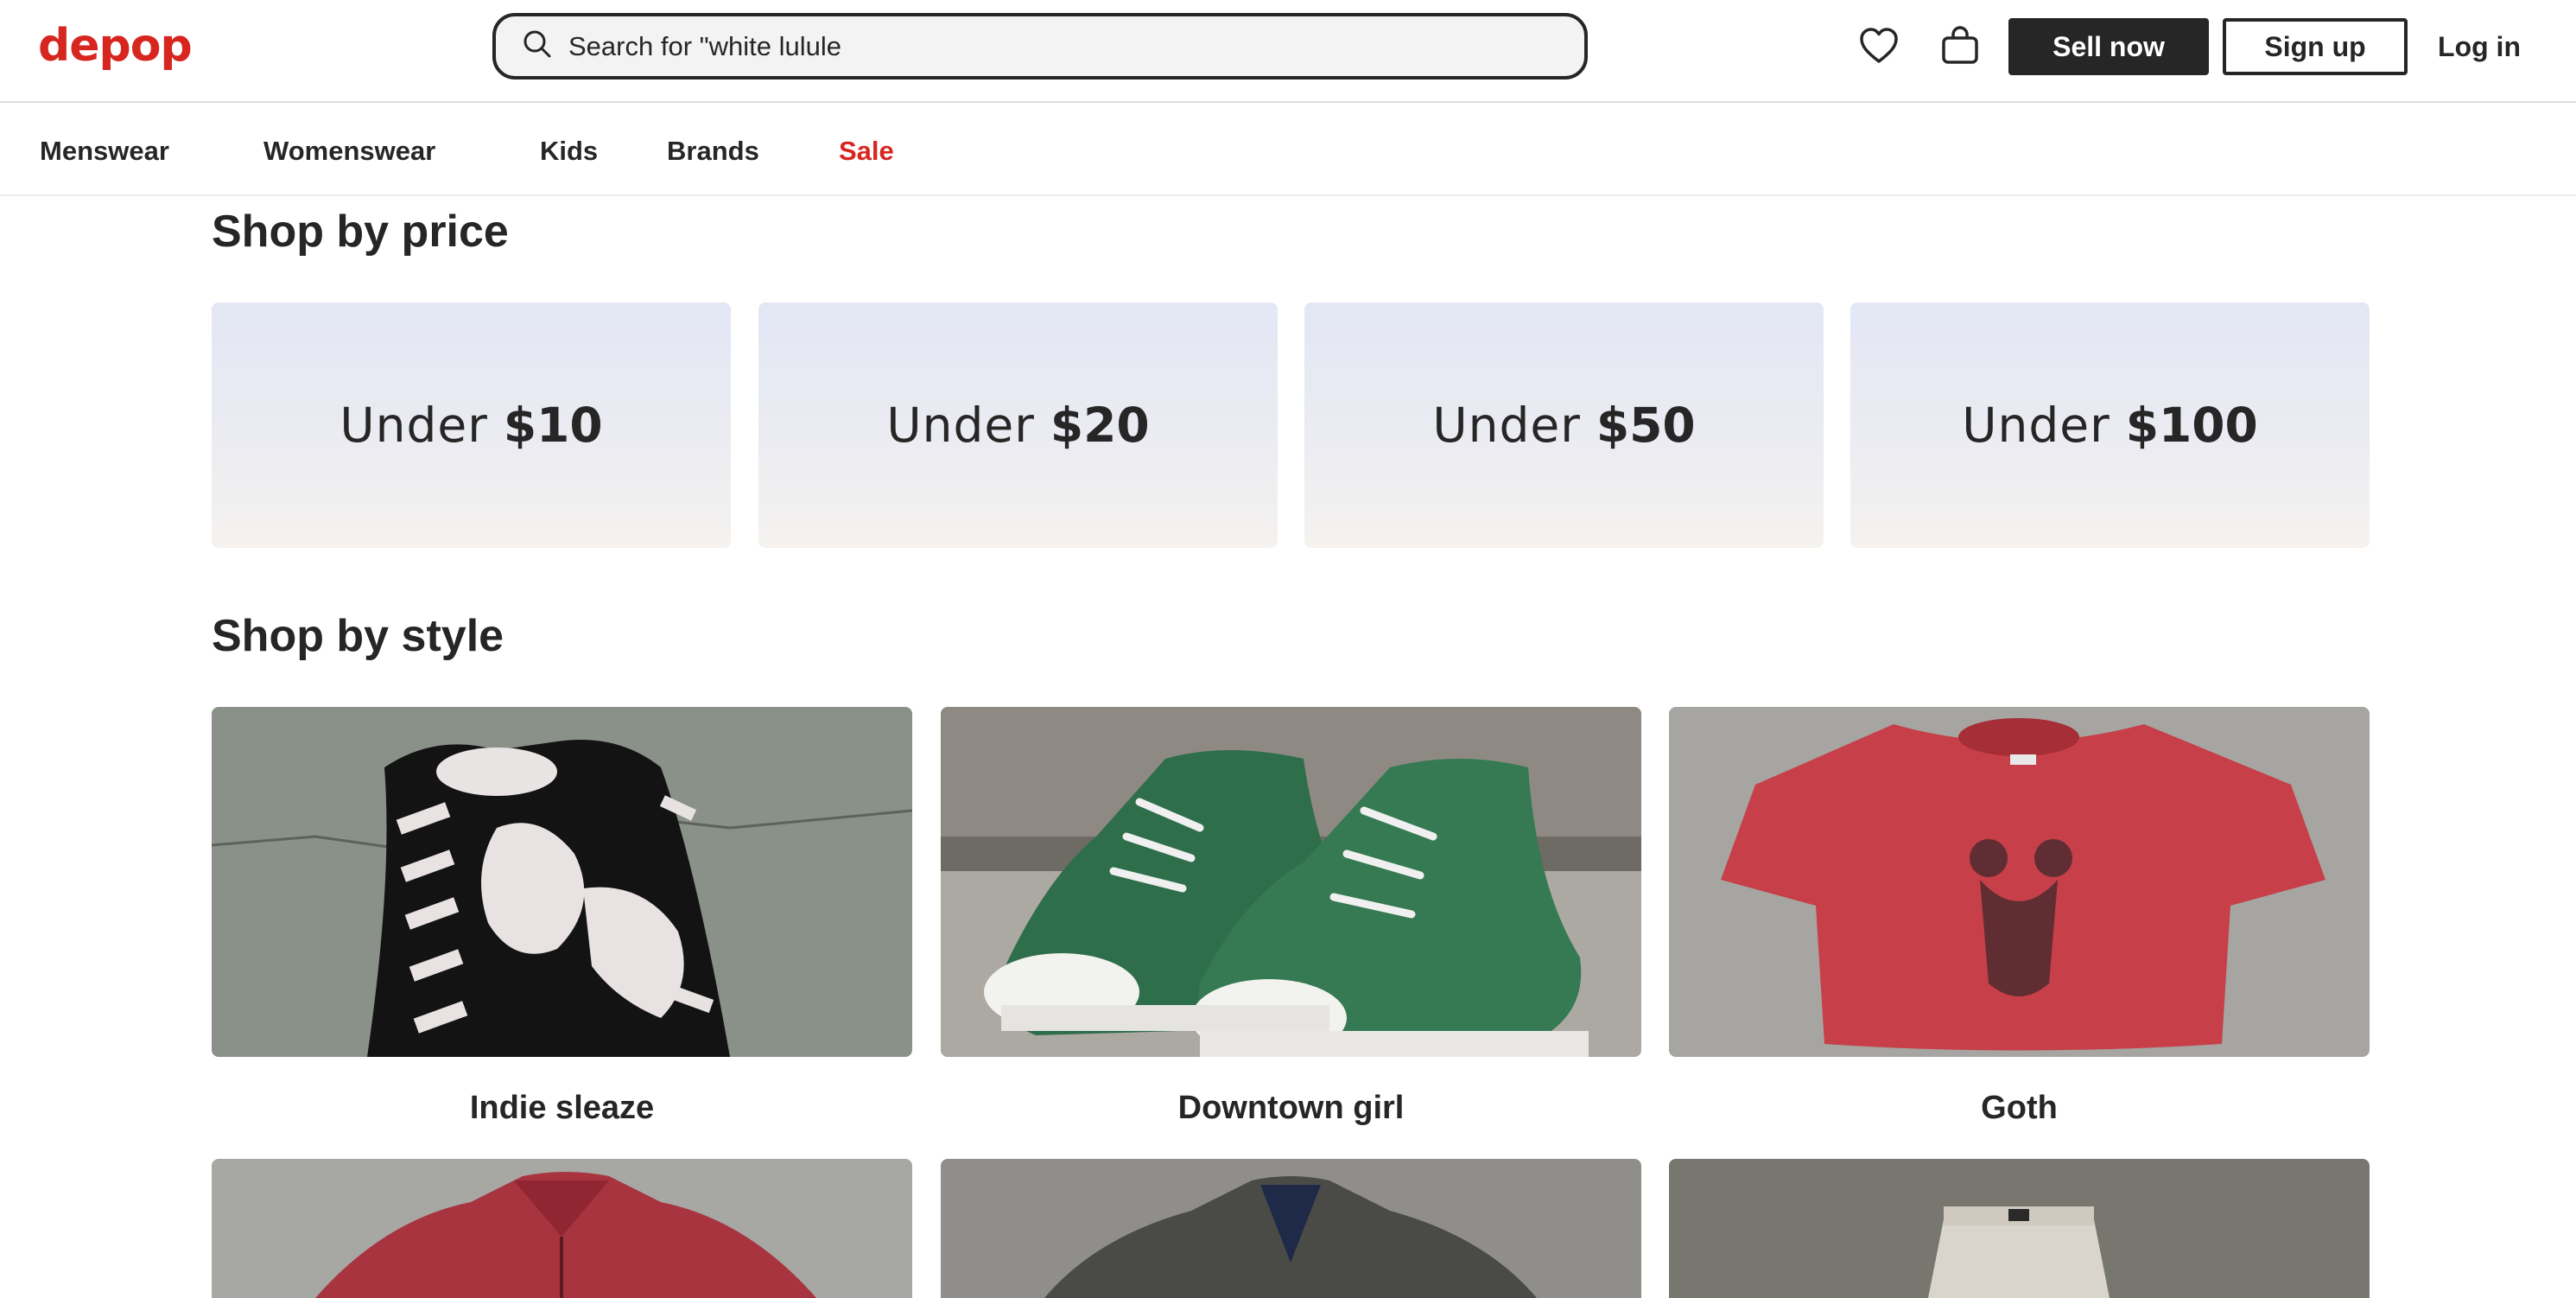 The width and height of the screenshot is (2576, 1298). What do you see at coordinates (569, 151) in the screenshot?
I see `nav-item-kids: Kids` at bounding box center [569, 151].